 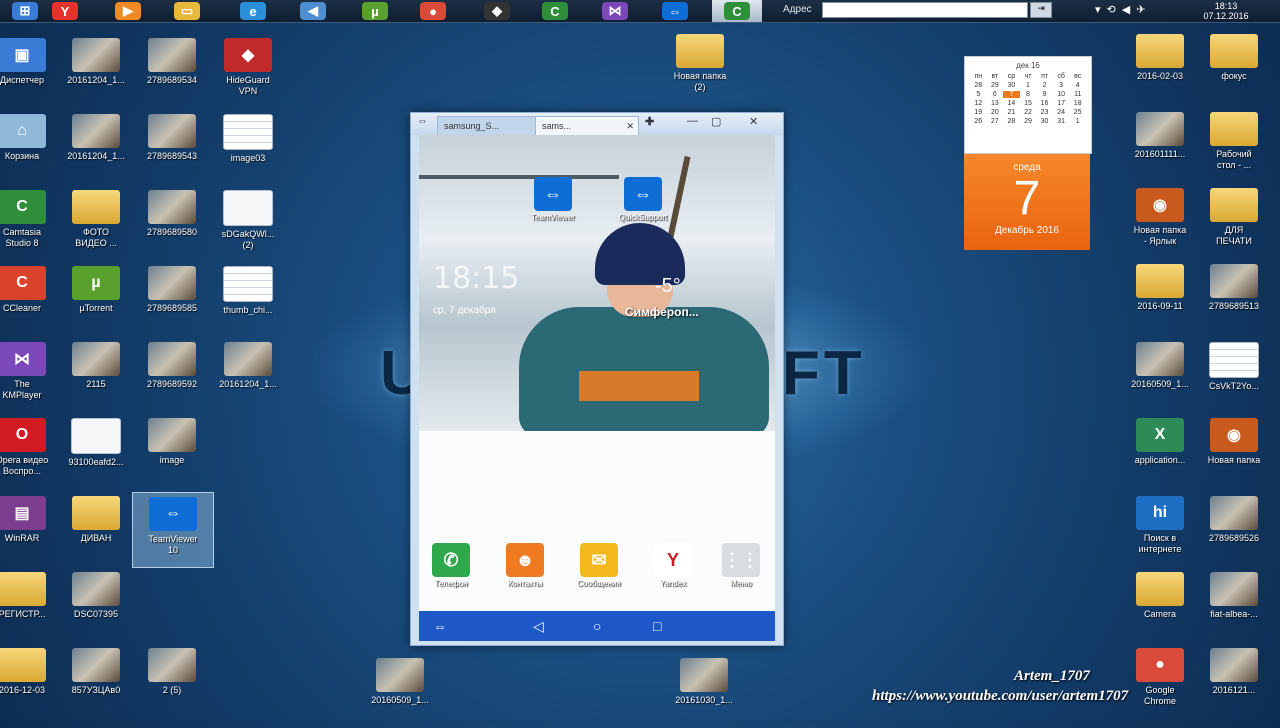 I want to click on taskbar-button-teamviewer: ⇔, so click(x=675, y=11).